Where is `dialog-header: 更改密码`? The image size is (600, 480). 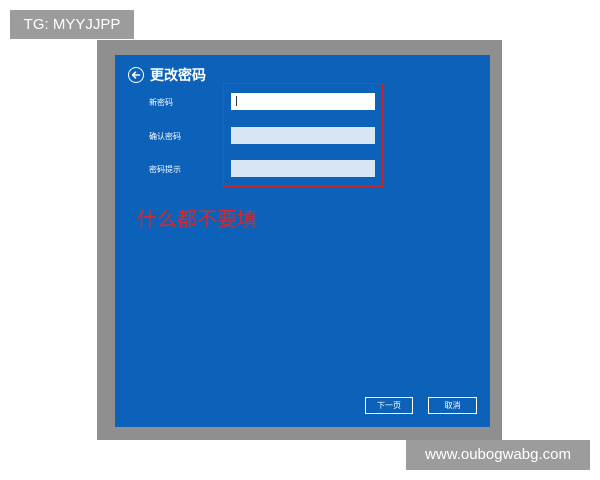
dialog-header: 更改密码 is located at coordinates (167, 75).